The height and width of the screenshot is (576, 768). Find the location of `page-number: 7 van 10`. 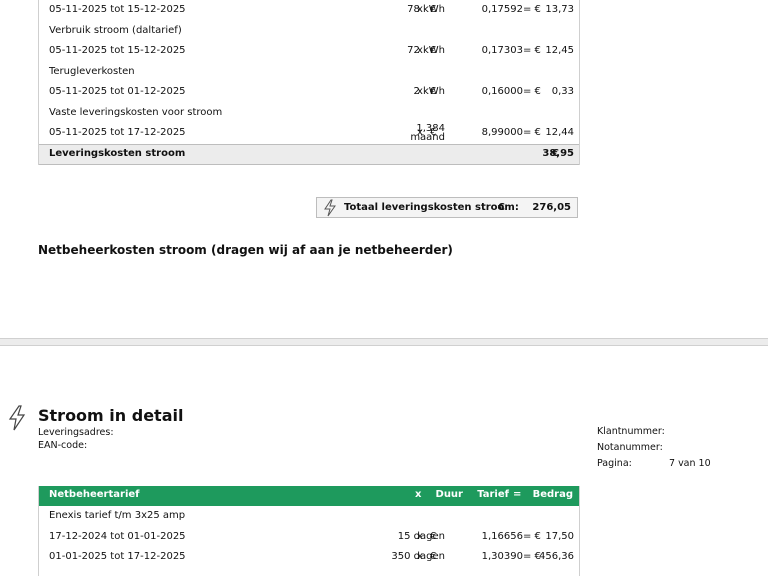

page-number: 7 van 10 is located at coordinates (690, 463).